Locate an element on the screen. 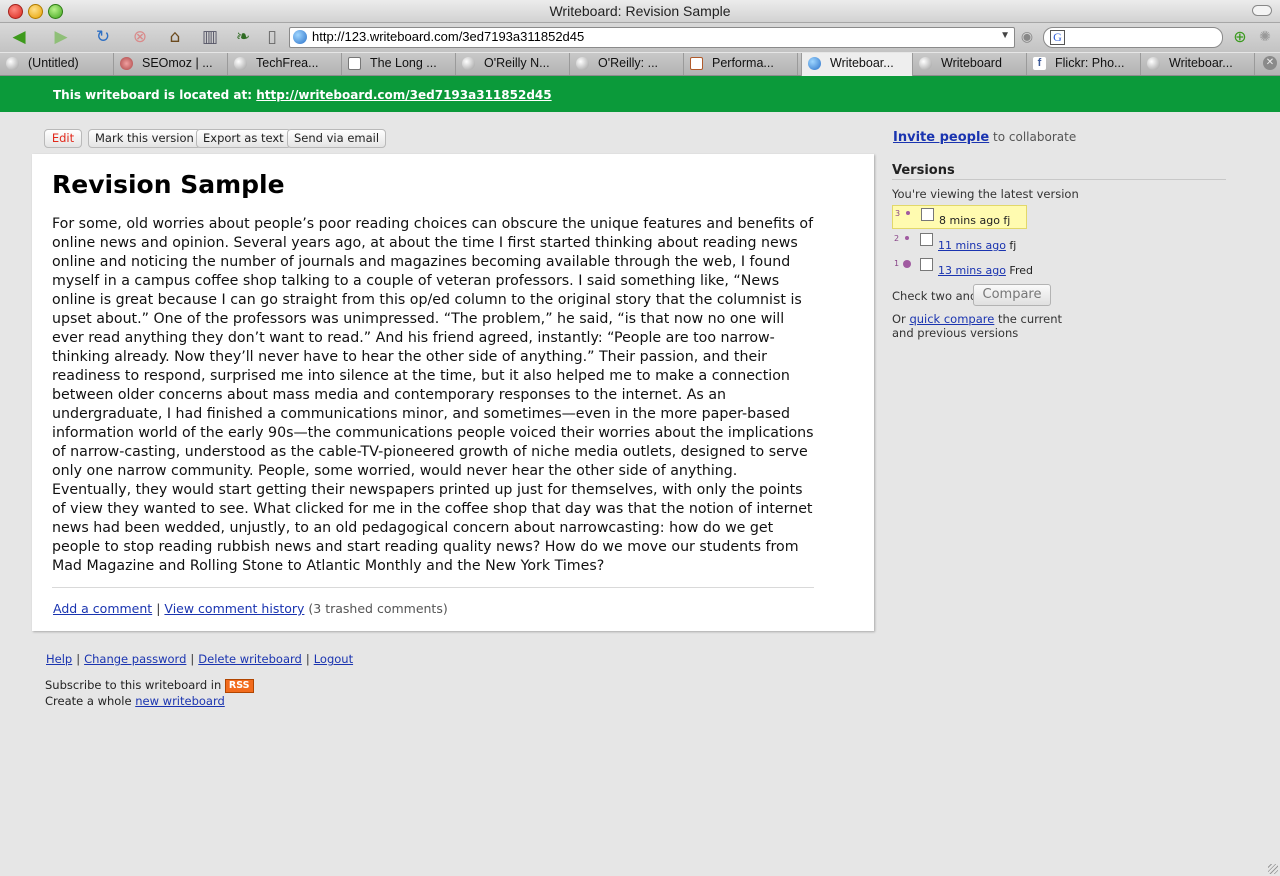 This screenshot has height=876, width=1280. back-icon: ◀ is located at coordinates (19, 37).